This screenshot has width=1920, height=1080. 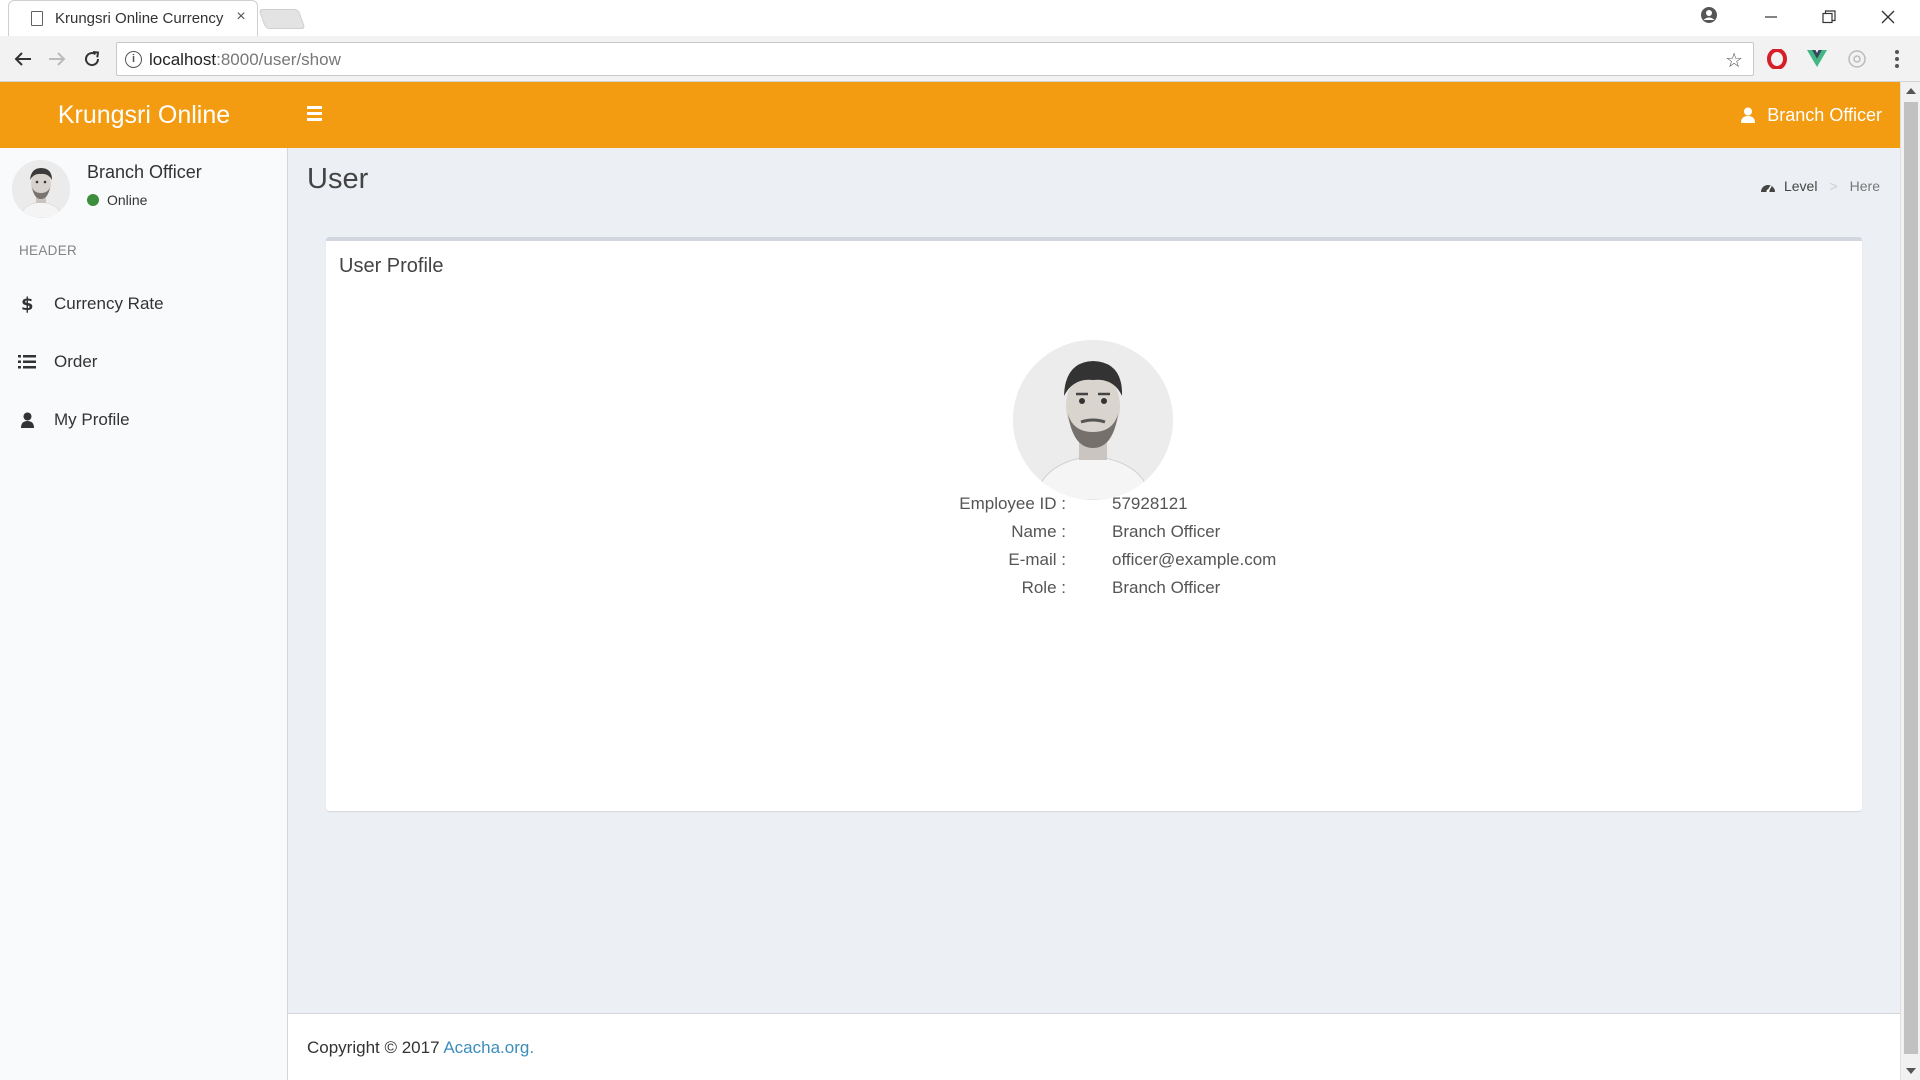 I want to click on forward-button, so click(x=57, y=59).